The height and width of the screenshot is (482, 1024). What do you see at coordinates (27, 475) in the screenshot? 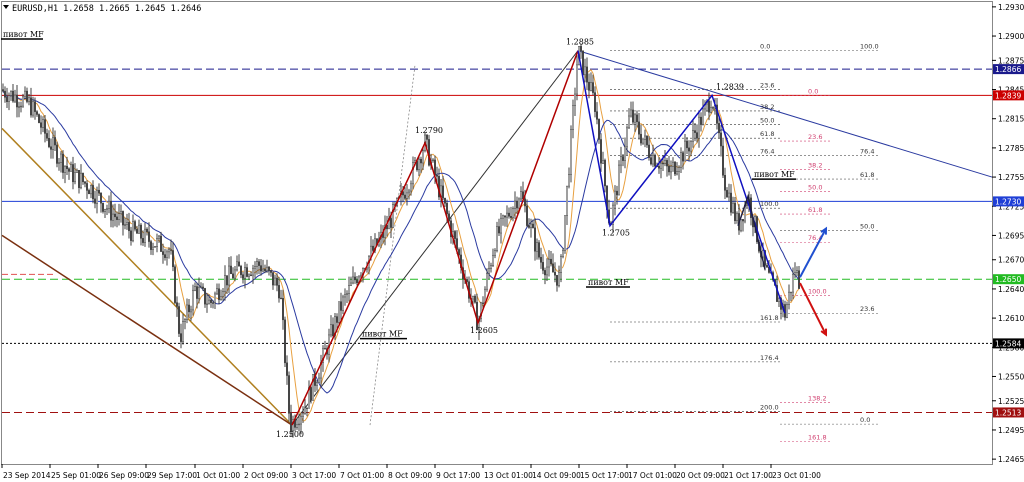
I see `x-tick-label: 23 Sep 2014` at bounding box center [27, 475].